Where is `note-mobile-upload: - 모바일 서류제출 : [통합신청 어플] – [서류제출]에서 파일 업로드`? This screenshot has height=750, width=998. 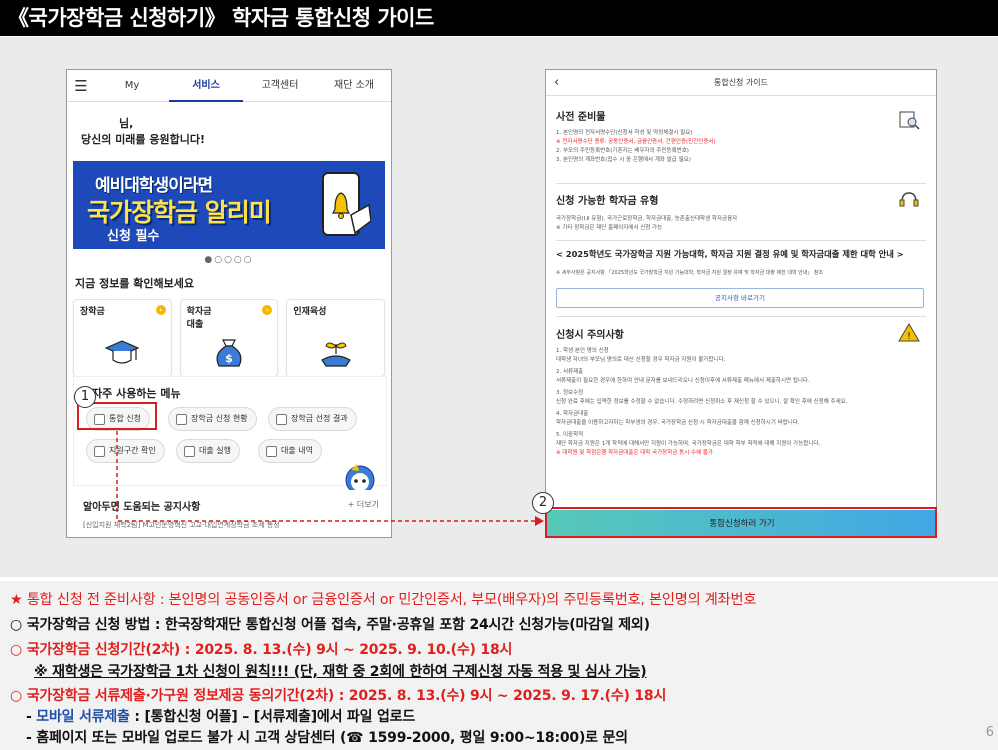 note-mobile-upload: - 모바일 서류제출 : [통합신청 어플] – [서류제출]에서 파일 업로드 is located at coordinates (220, 716).